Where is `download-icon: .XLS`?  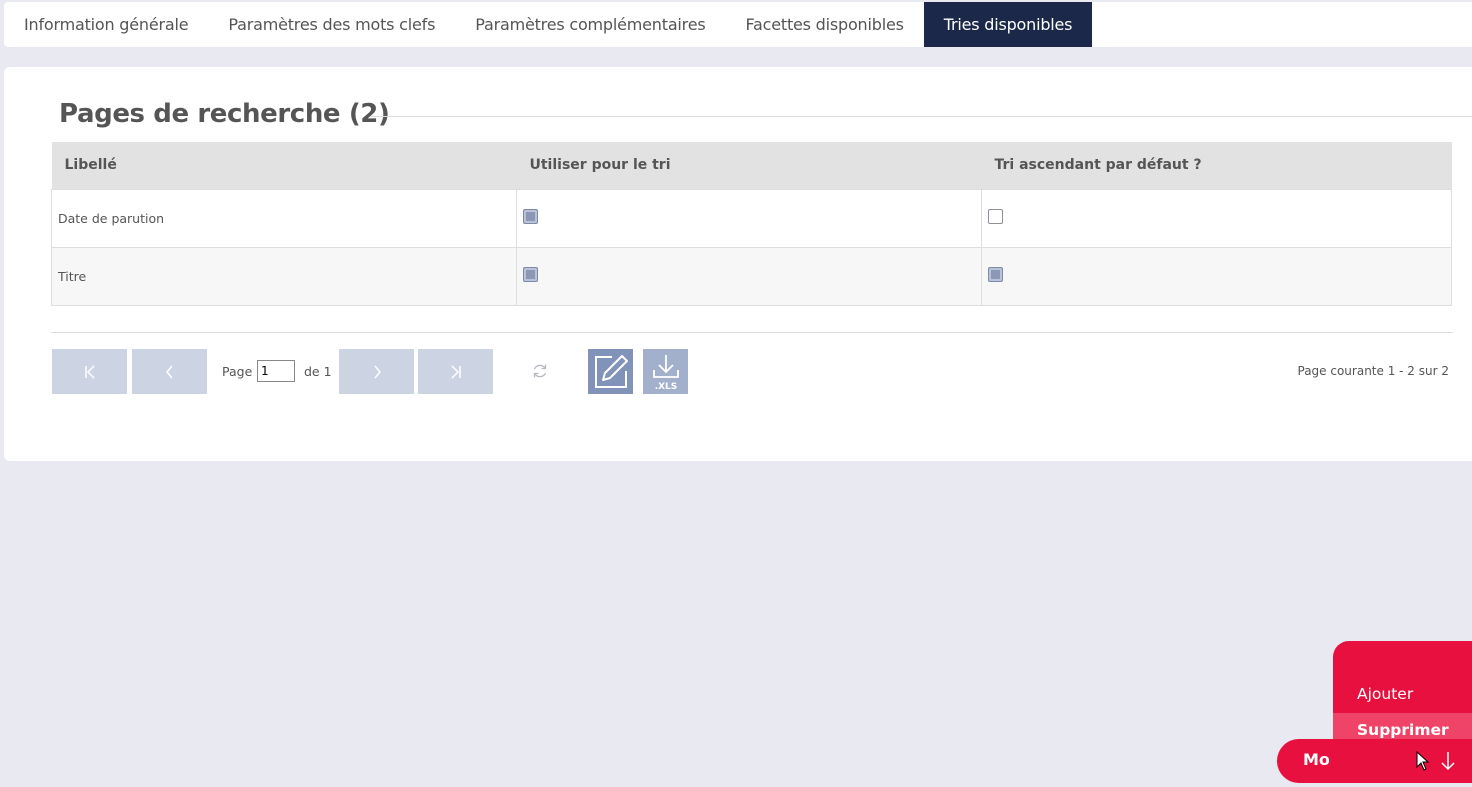 download-icon: .XLS is located at coordinates (665, 373).